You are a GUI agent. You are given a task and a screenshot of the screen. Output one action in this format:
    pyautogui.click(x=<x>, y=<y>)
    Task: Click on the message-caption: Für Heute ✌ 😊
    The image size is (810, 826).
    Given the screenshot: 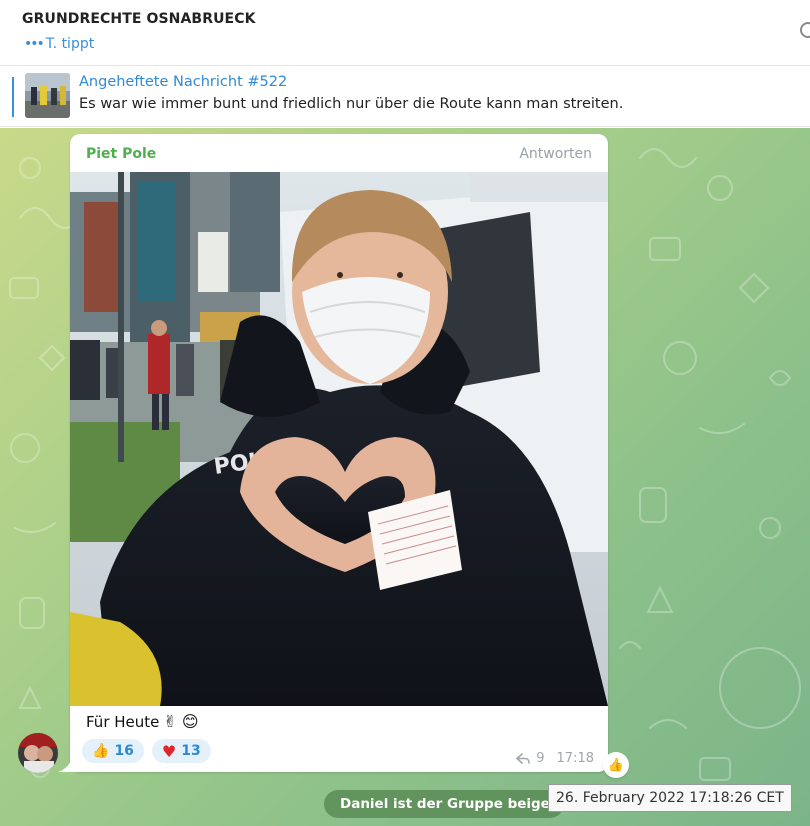 What is the action you would take?
    pyautogui.click(x=142, y=721)
    